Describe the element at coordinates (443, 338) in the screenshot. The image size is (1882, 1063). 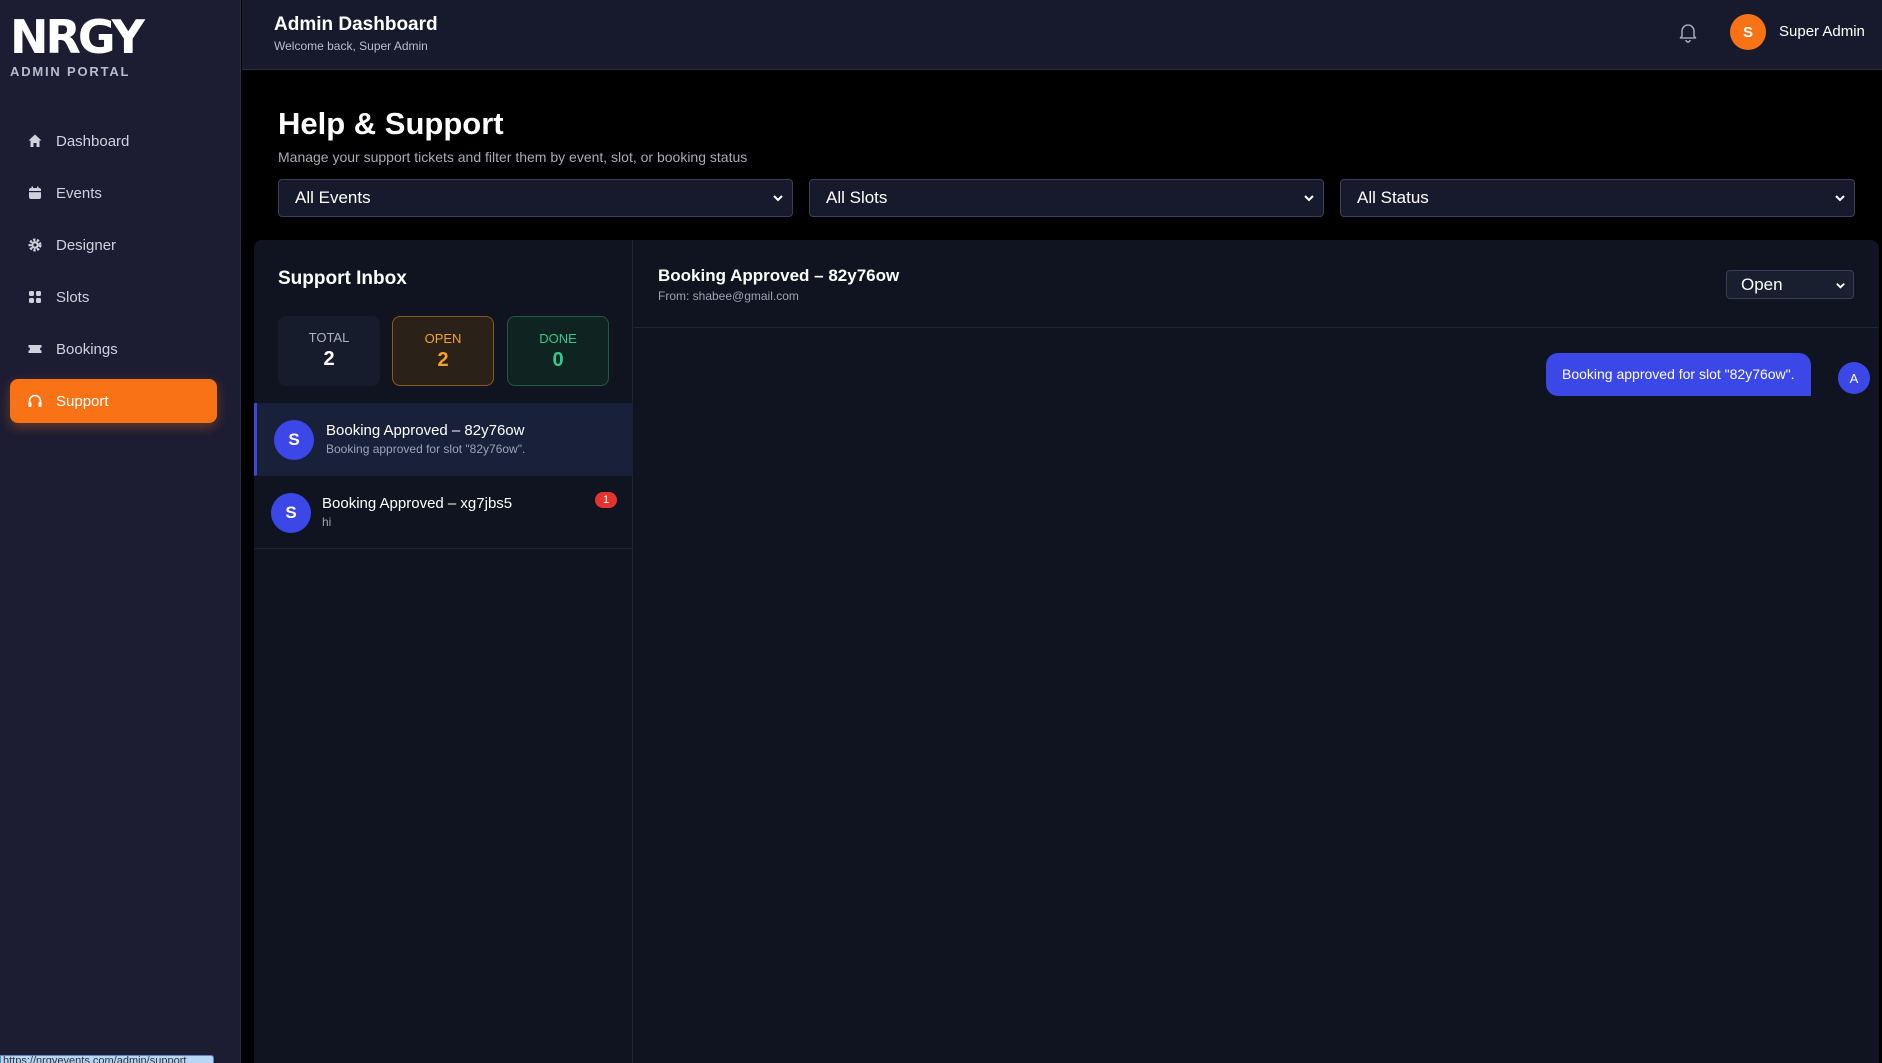
I see `stat-open-label: OPEN` at that location.